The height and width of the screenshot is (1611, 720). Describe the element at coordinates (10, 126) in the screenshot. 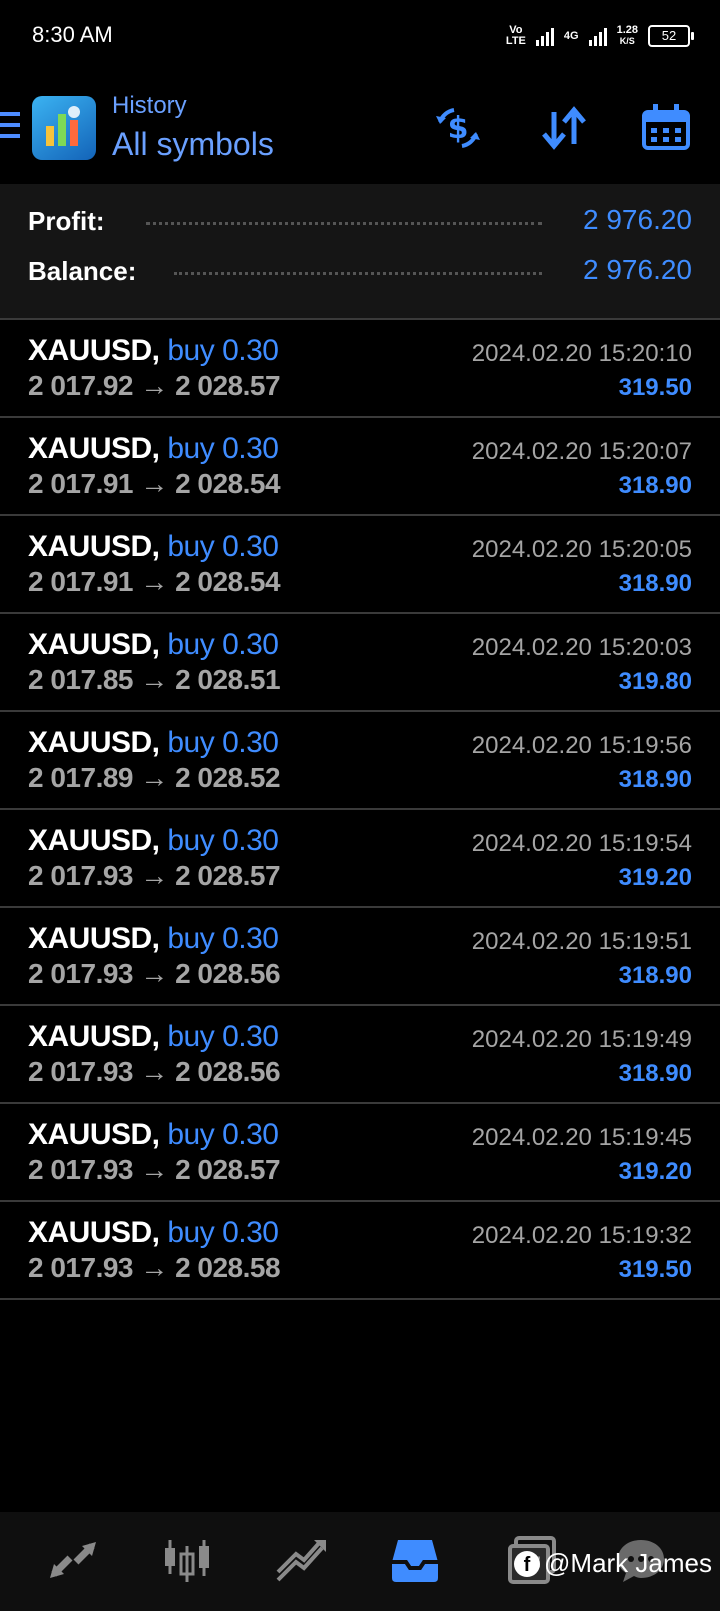

I see `menu-icon` at that location.